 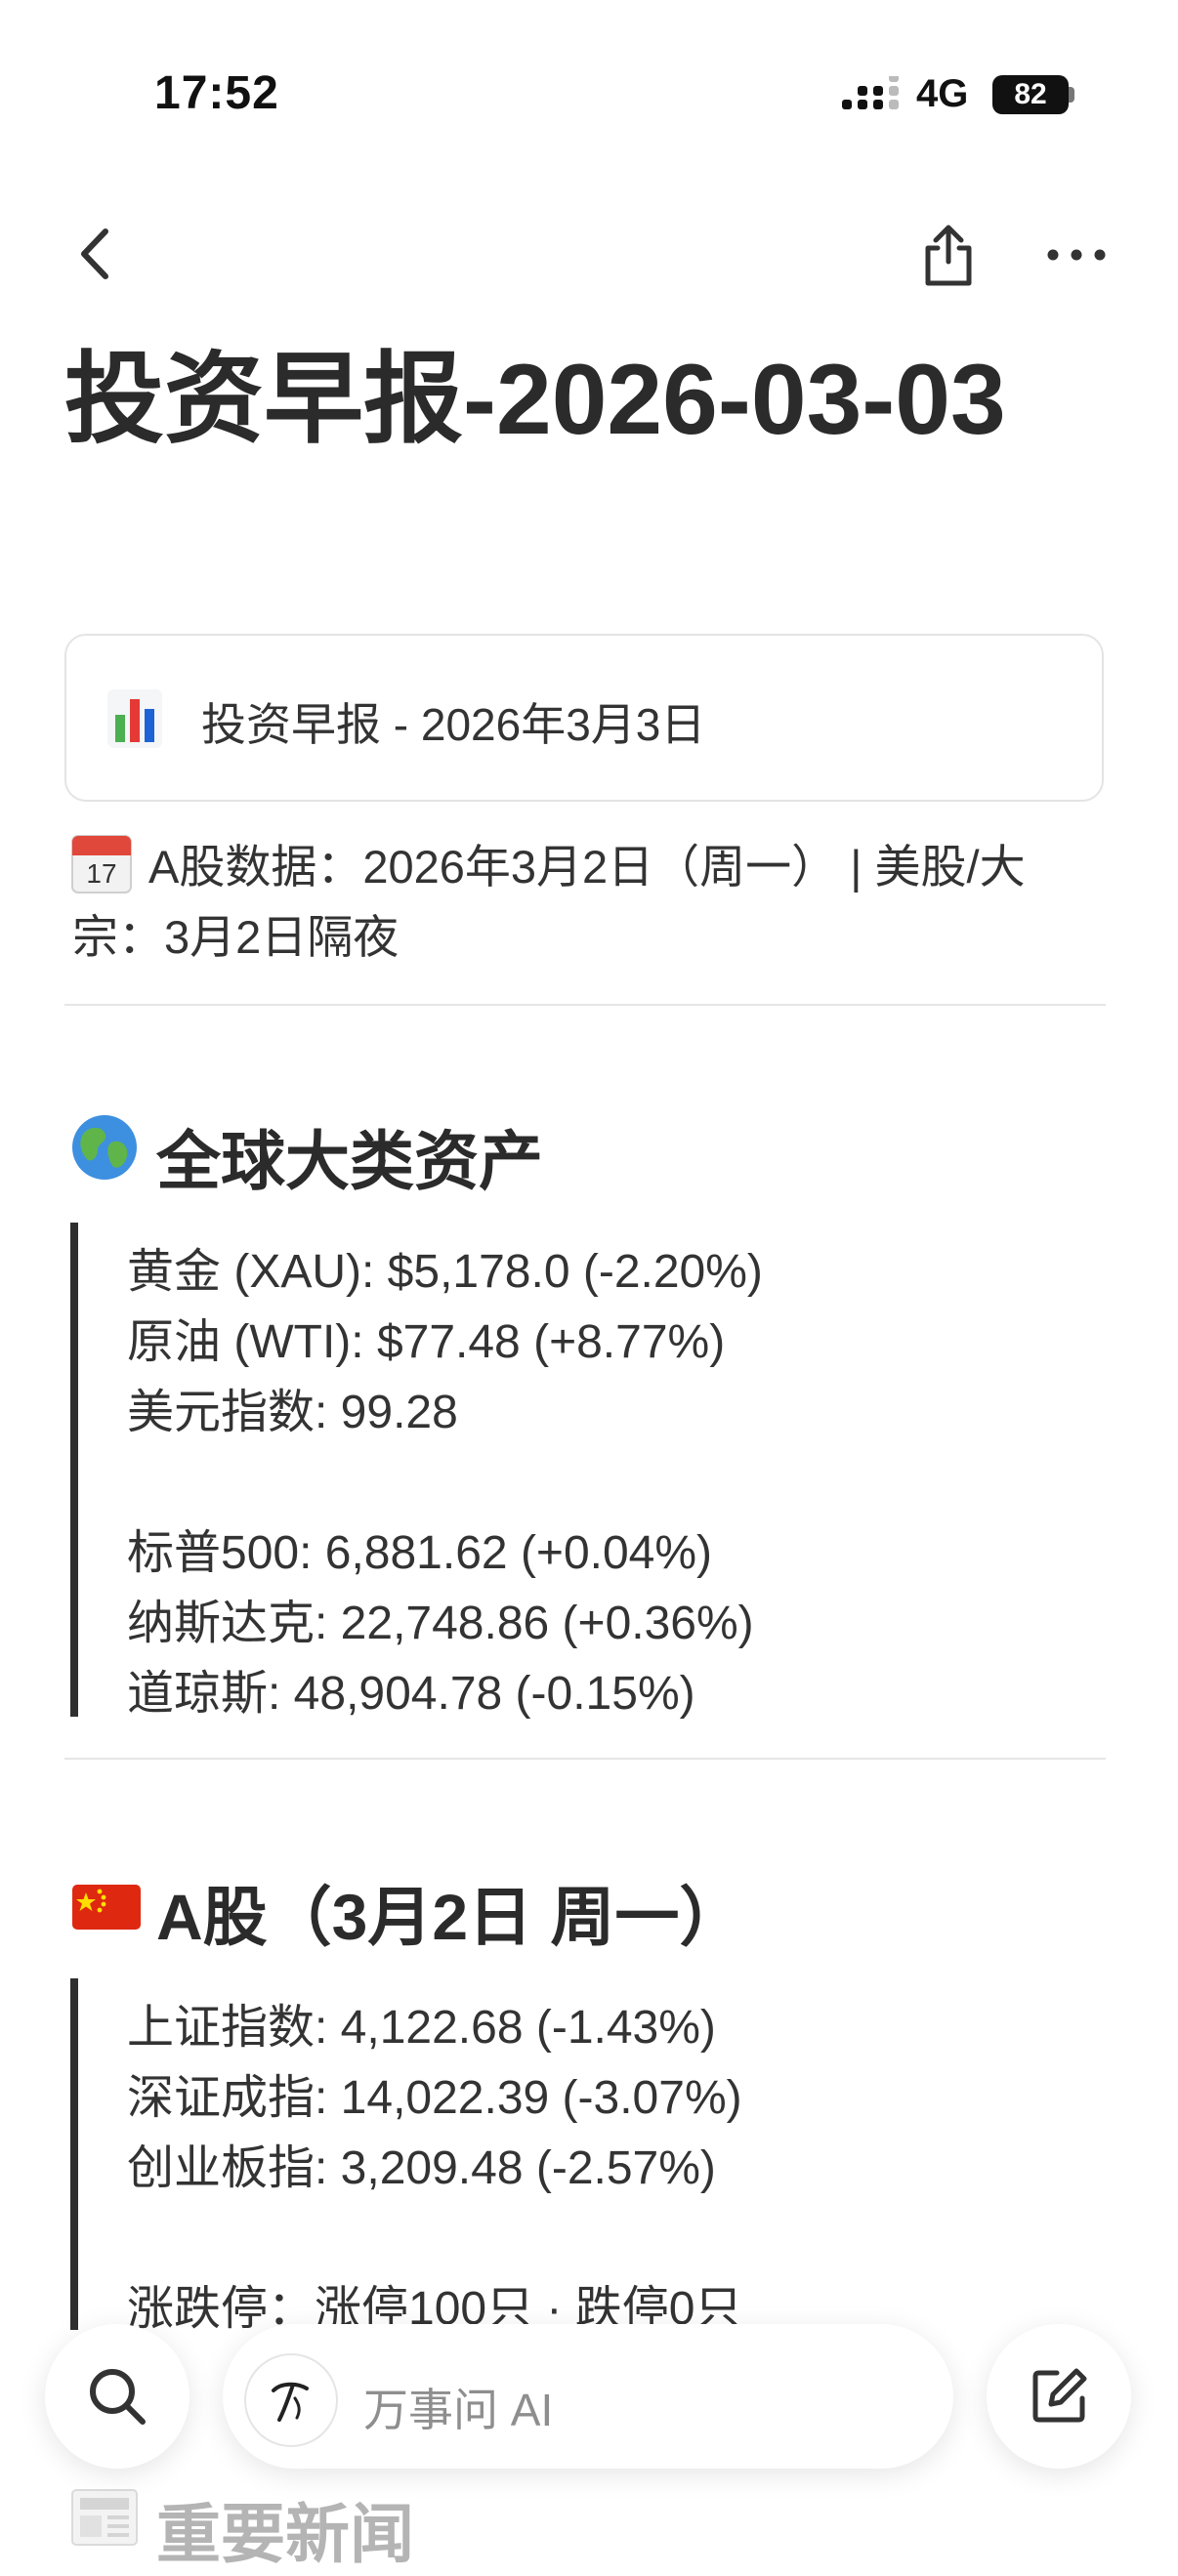 What do you see at coordinates (434, 2098) in the screenshot?
I see `quote-line-szse: 深证成指: 14,022.39 (-3.07%)` at bounding box center [434, 2098].